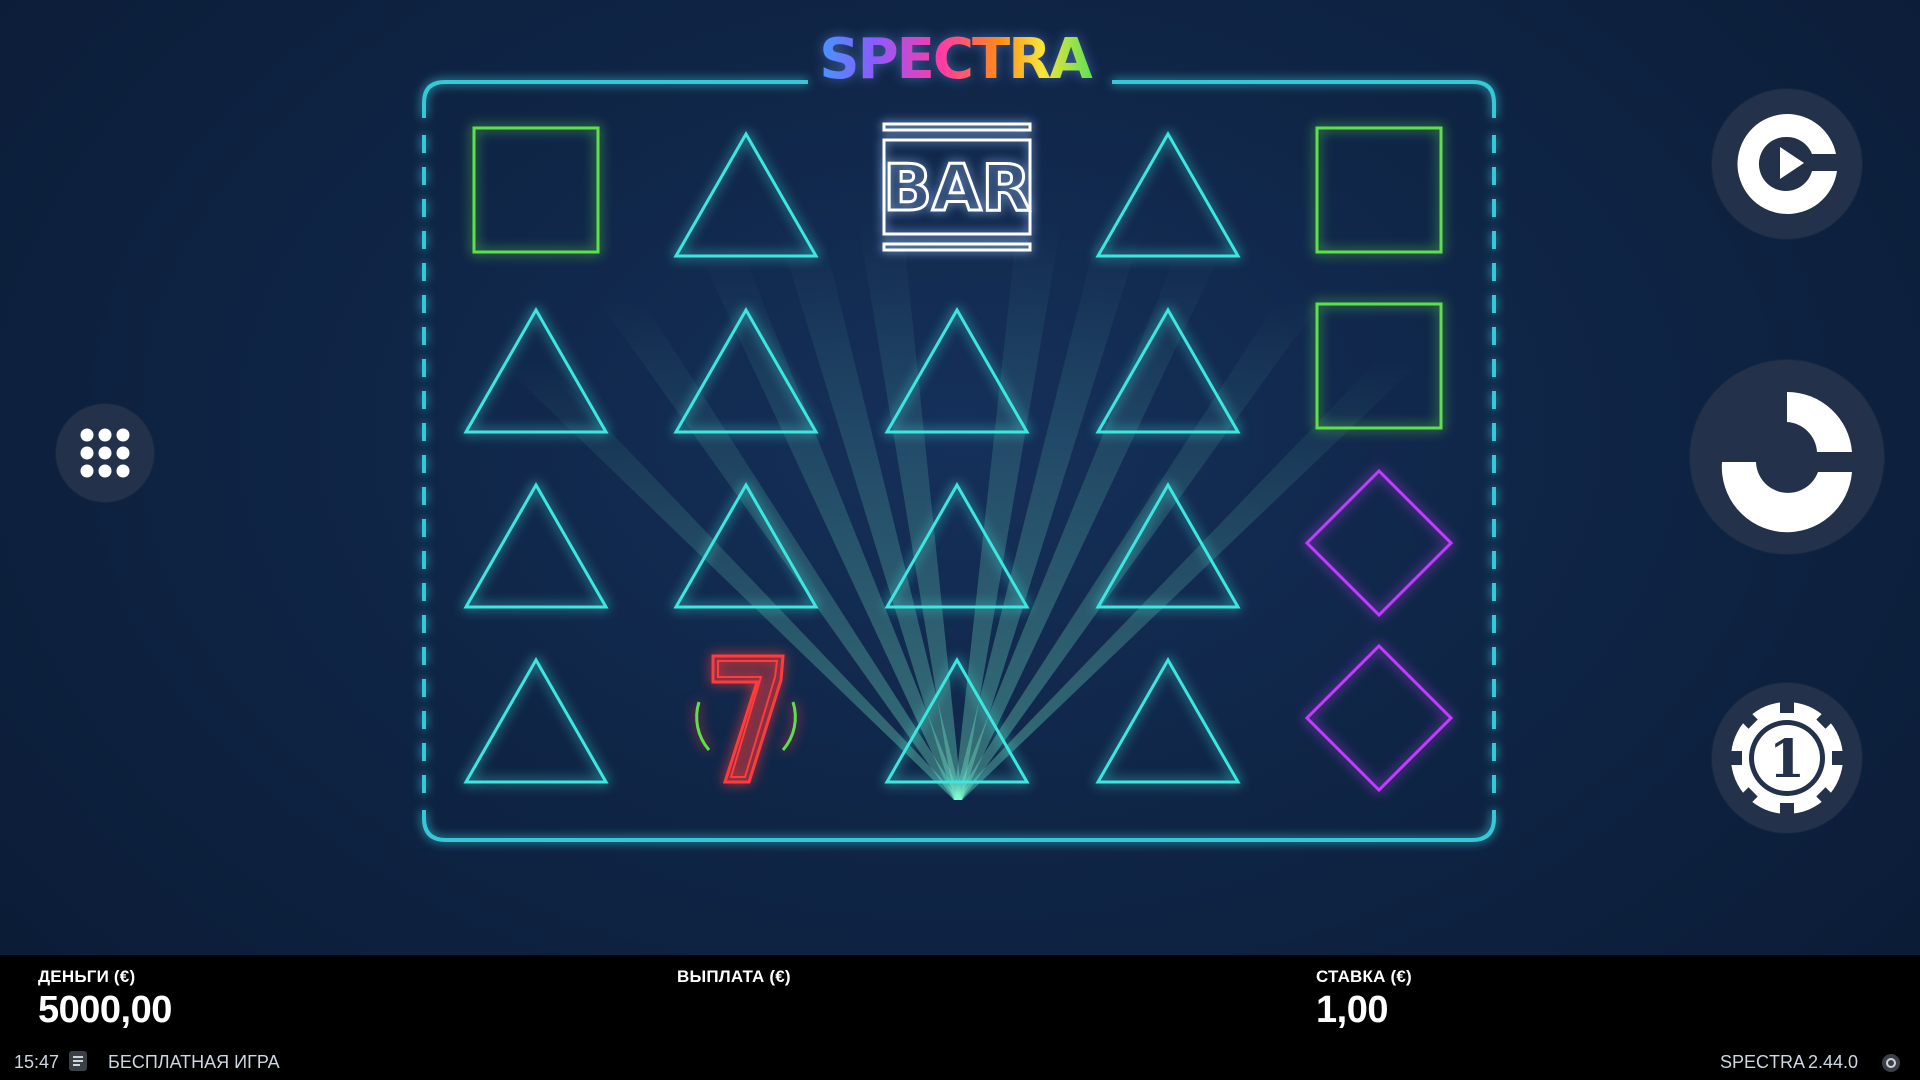  What do you see at coordinates (105, 1010) in the screenshot?
I see `balance-value: 5000,00` at bounding box center [105, 1010].